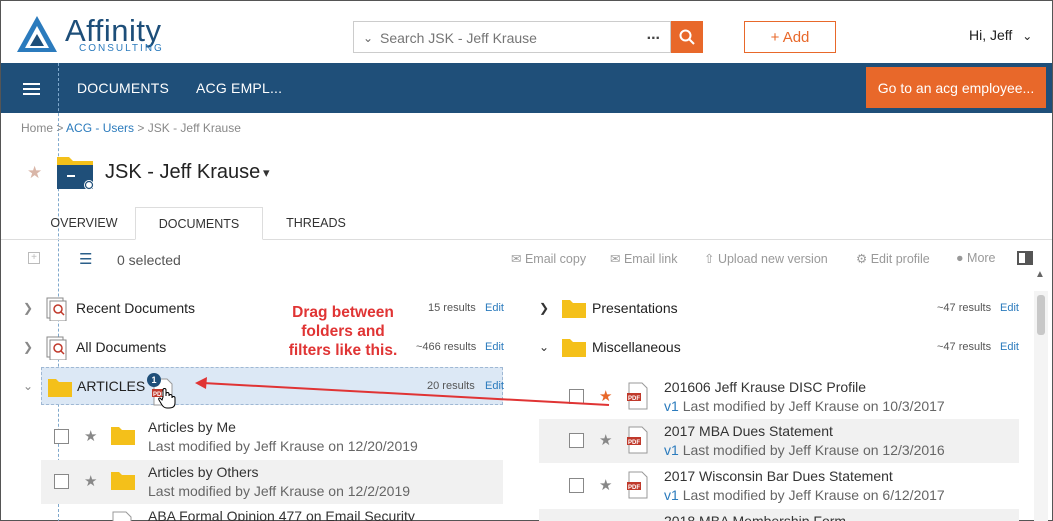 This screenshot has width=1053, height=521. Describe the element at coordinates (154, 380) in the screenshot. I see `drag-count-badge: 1` at that location.